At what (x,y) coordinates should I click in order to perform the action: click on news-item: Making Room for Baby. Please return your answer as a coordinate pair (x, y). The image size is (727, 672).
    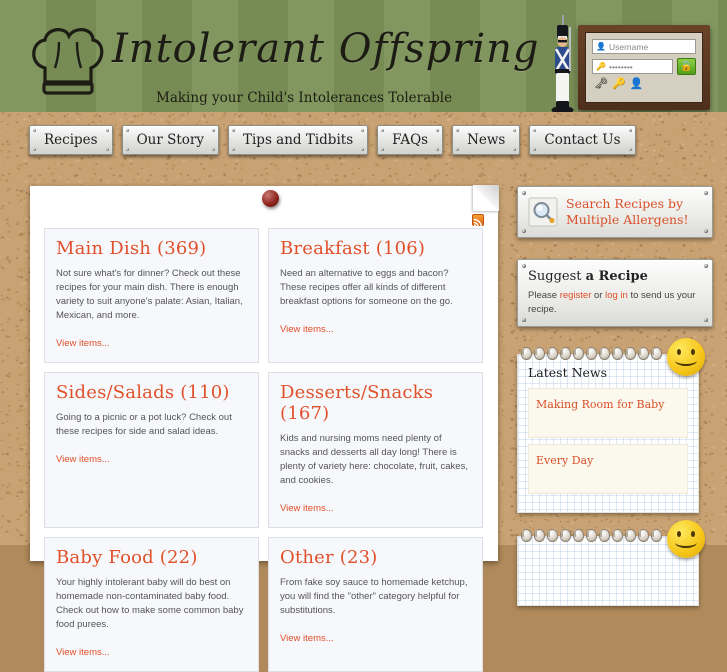
    Looking at the image, I should click on (608, 413).